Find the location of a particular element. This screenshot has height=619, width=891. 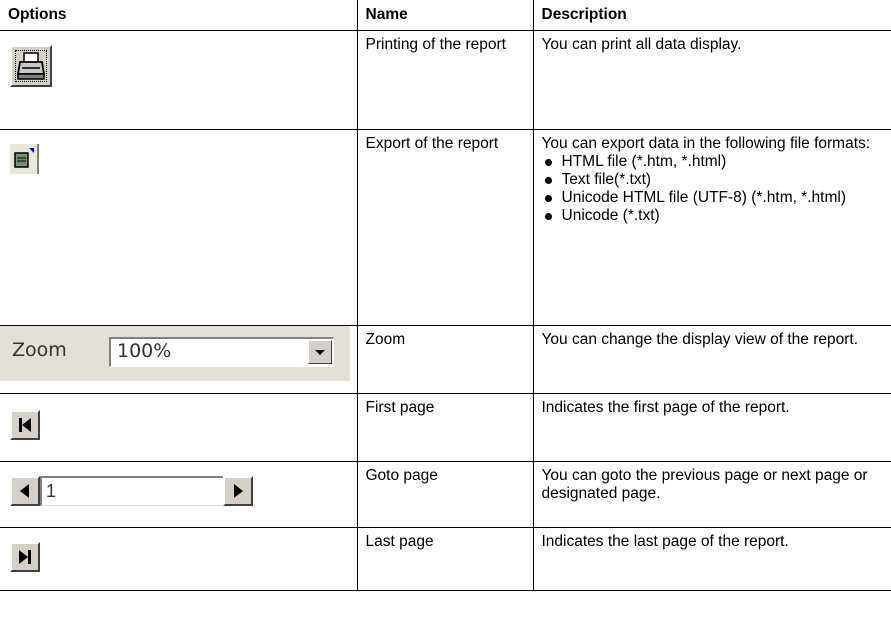

first-page-button is located at coordinates (25, 425).